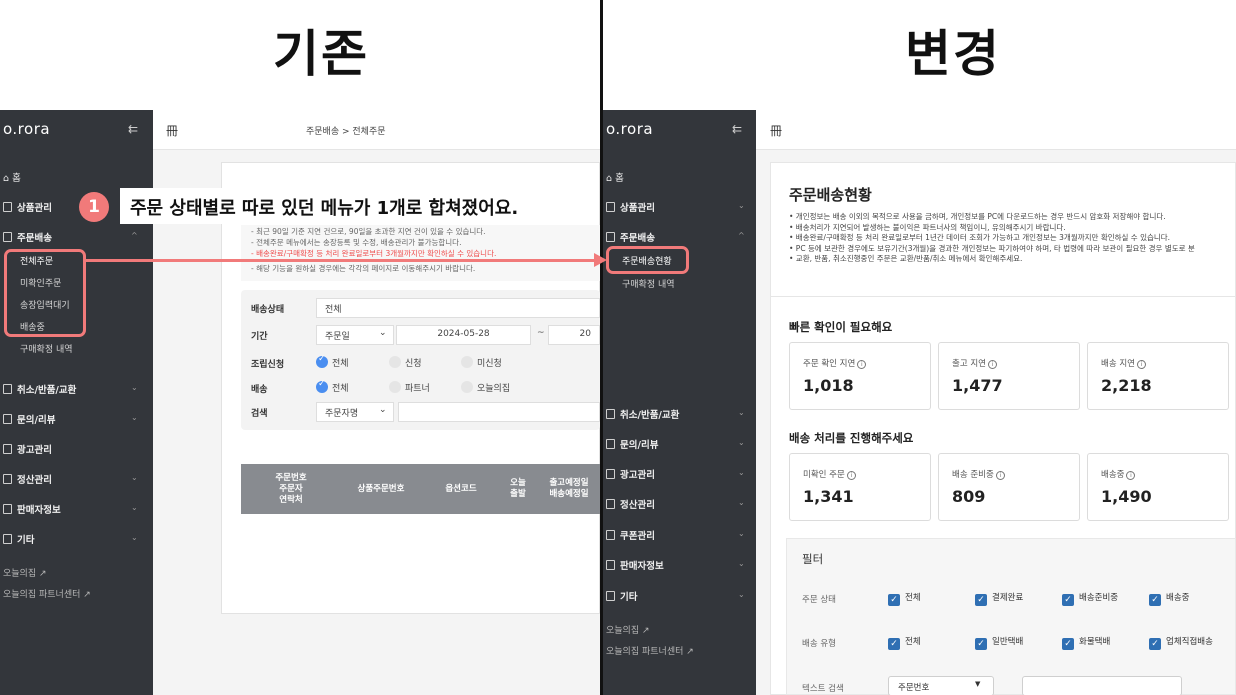 This screenshot has width=1236, height=695. What do you see at coordinates (27, 449) in the screenshot?
I see `sidebar-item-ads: 광고관리` at bounding box center [27, 449].